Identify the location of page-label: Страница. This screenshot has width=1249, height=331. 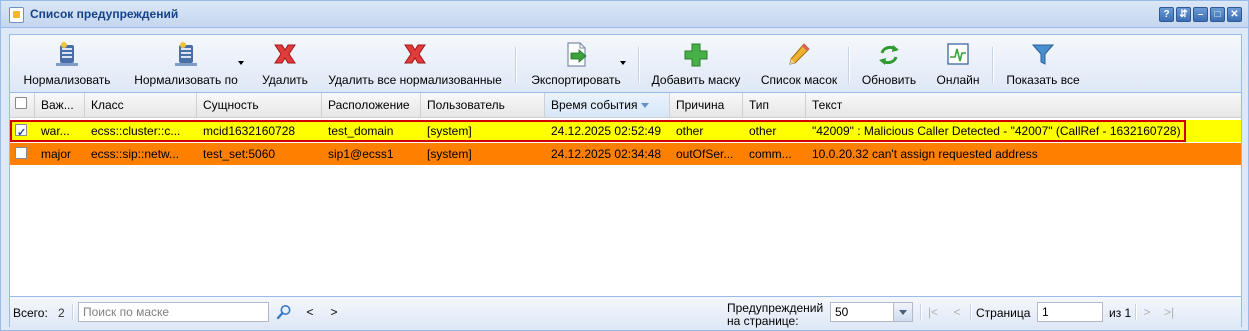
(1003, 313).